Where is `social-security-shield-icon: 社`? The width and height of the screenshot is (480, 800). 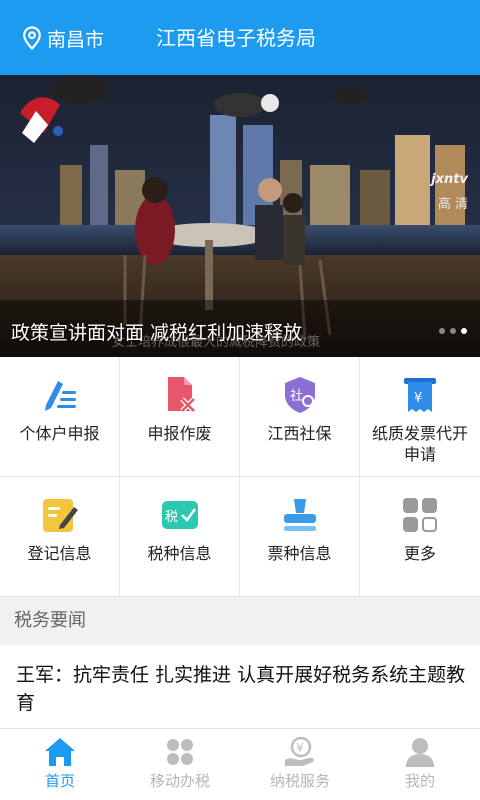 social-security-shield-icon: 社 is located at coordinates (300, 395).